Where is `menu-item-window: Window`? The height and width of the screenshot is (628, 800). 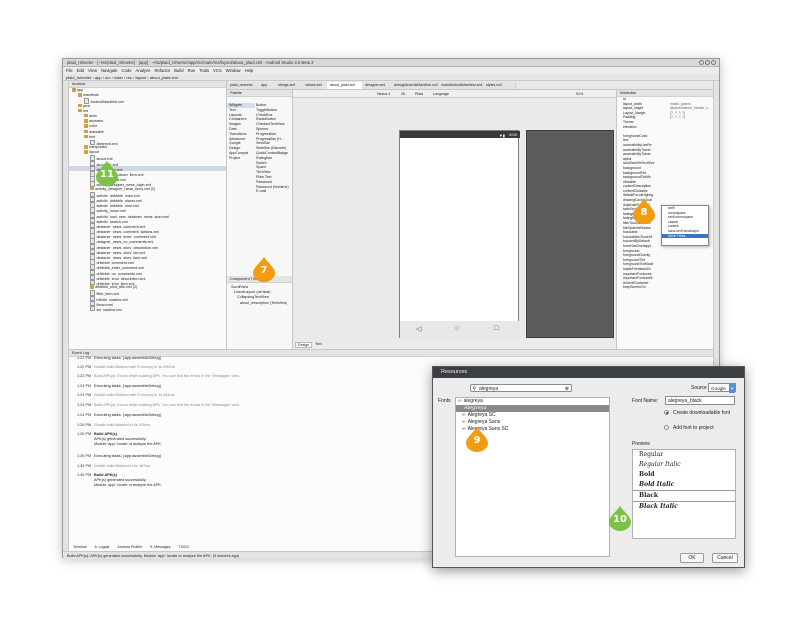
menu-item-window: Window is located at coordinates (233, 70).